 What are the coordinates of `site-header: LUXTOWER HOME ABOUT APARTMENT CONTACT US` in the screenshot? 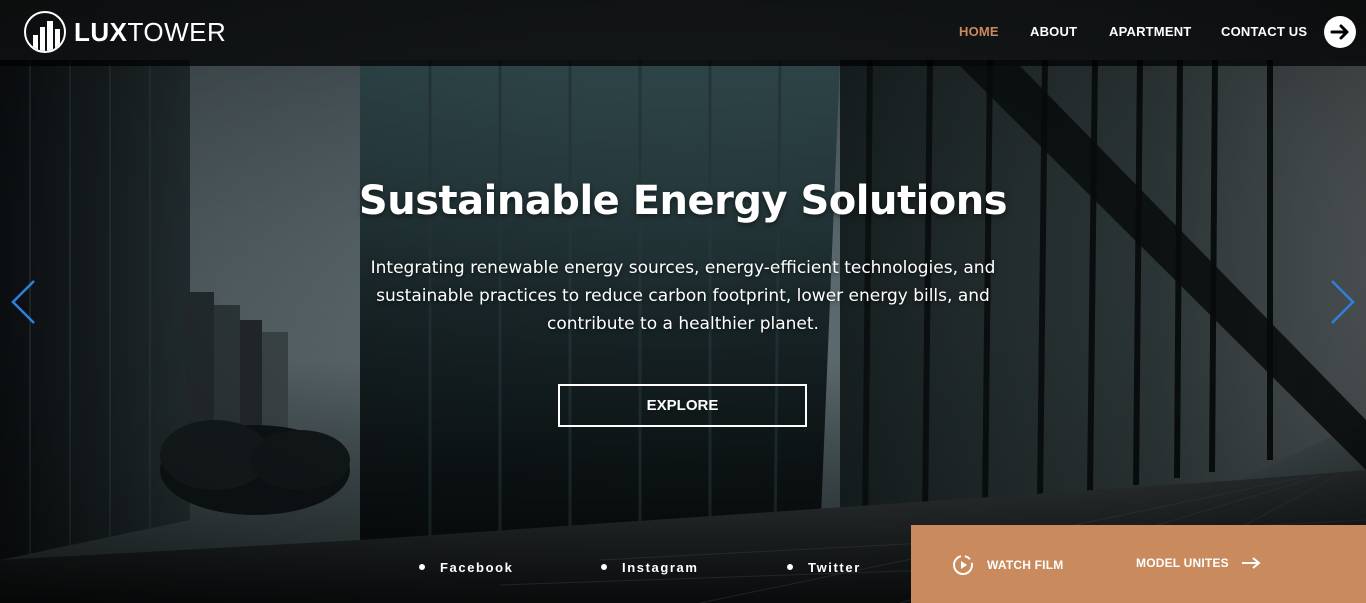 It's located at (683, 33).